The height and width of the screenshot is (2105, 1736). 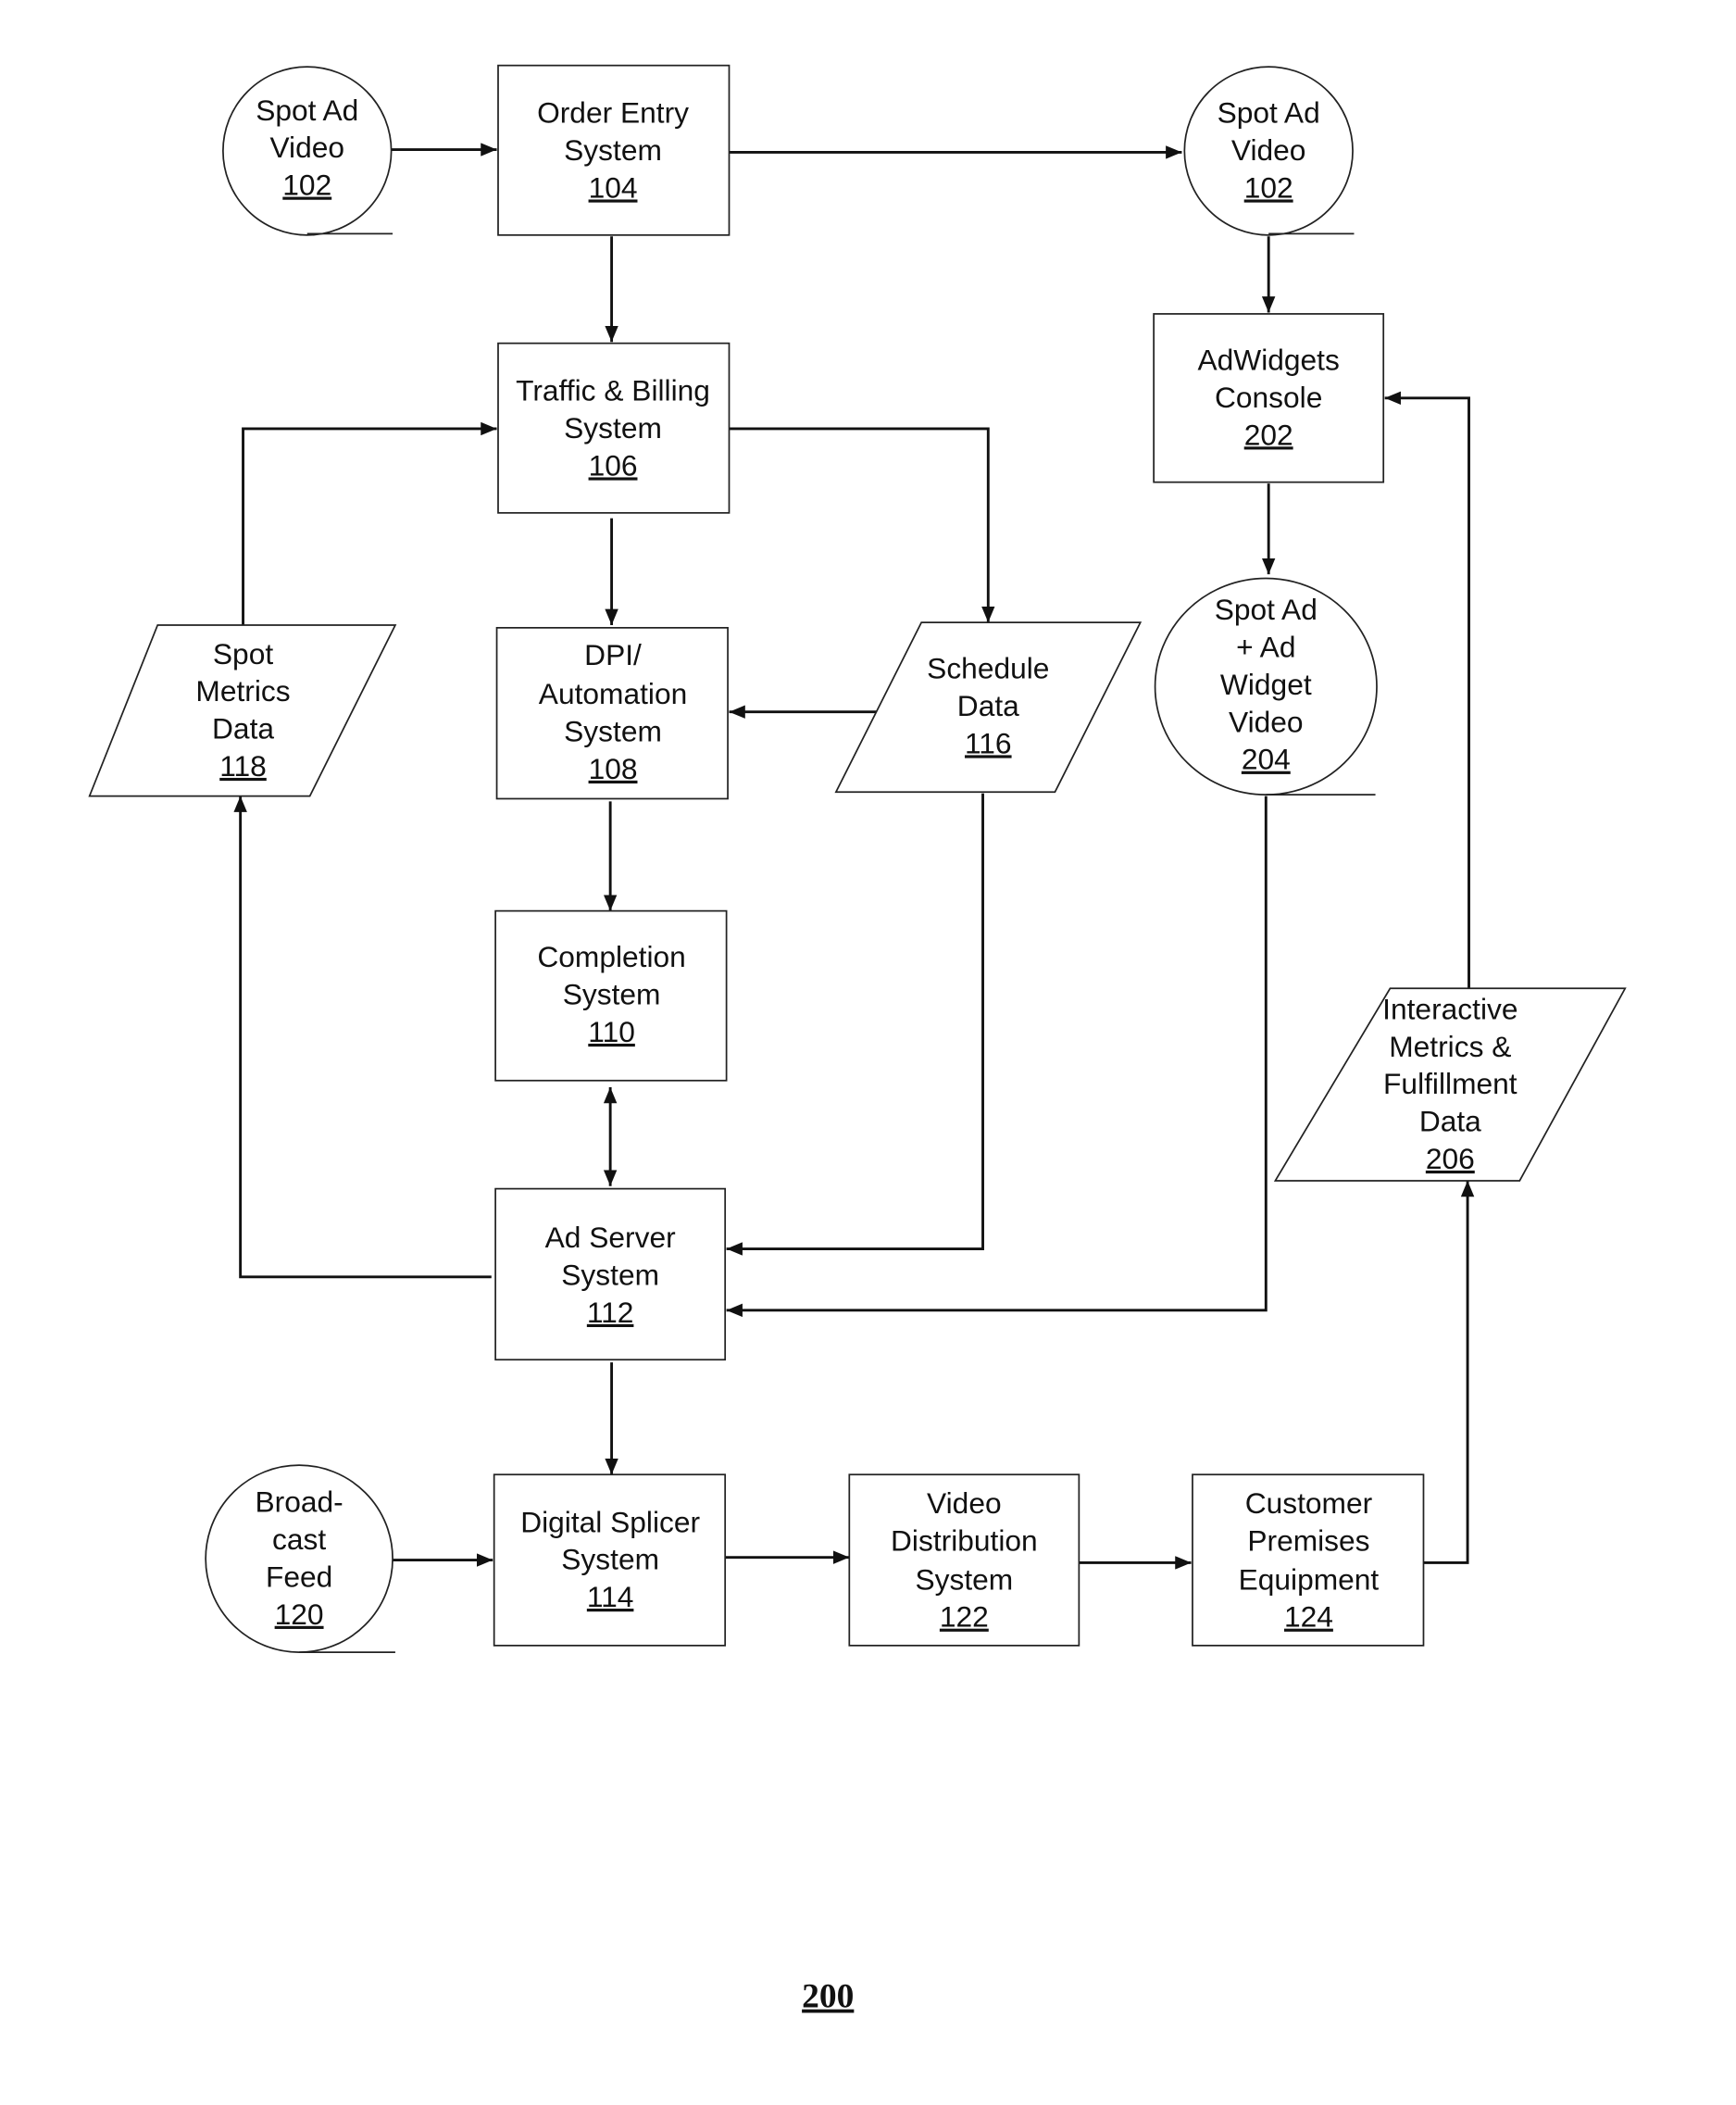 What do you see at coordinates (828, 1997) in the screenshot?
I see `figure-number: 200` at bounding box center [828, 1997].